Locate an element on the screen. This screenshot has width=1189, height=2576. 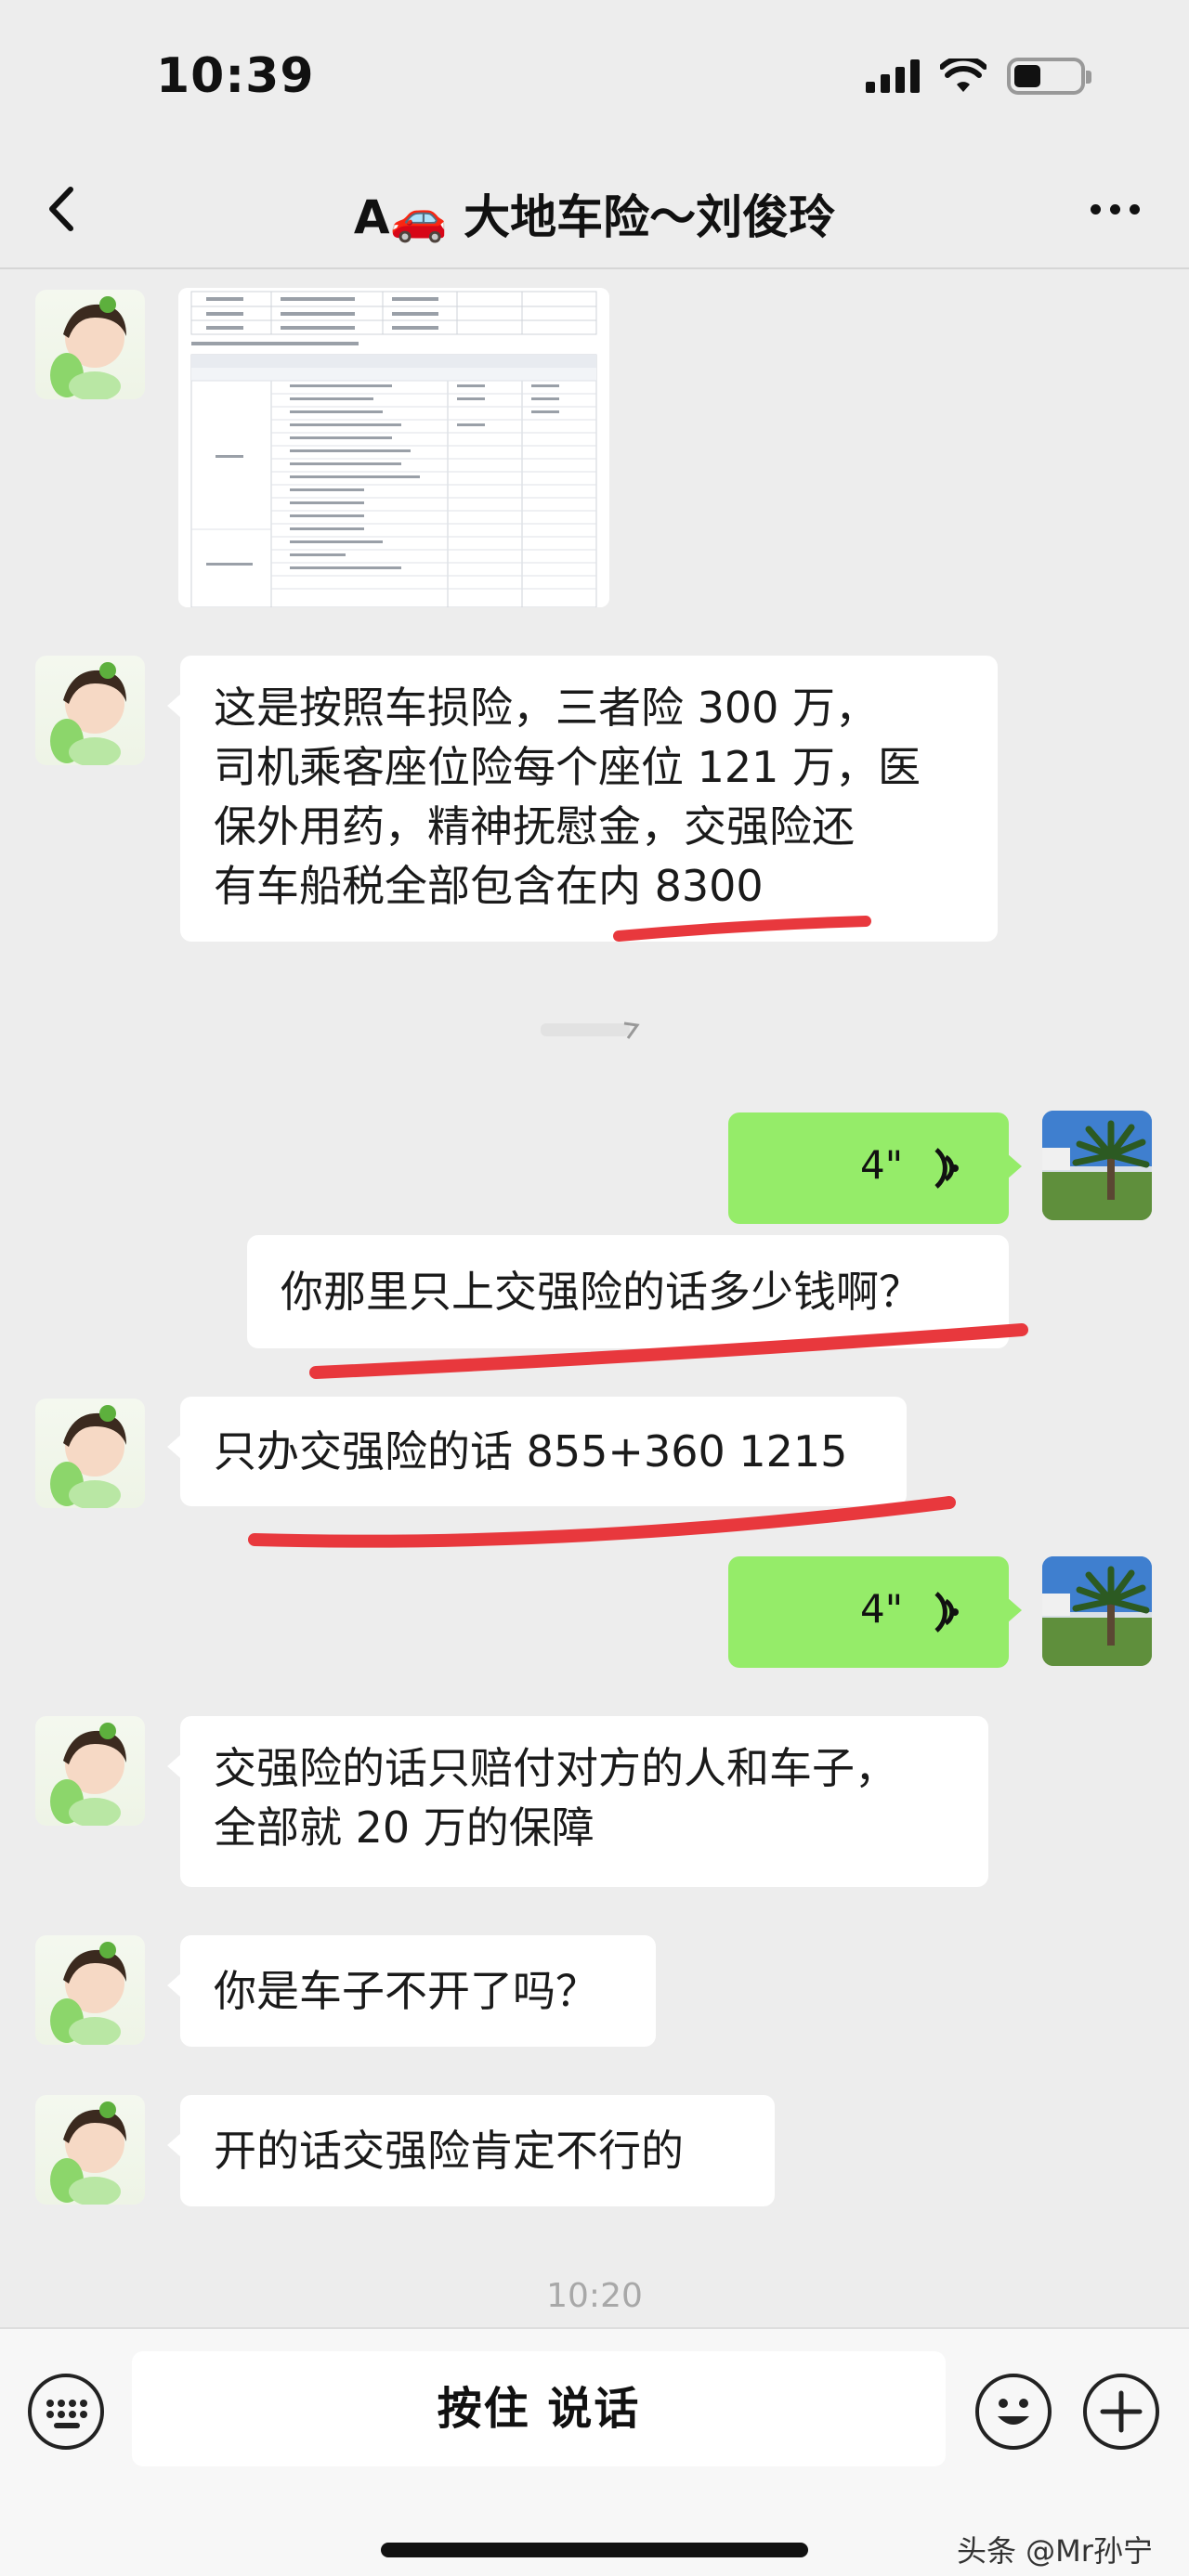
plus-icon is located at coordinates (1121, 2412).